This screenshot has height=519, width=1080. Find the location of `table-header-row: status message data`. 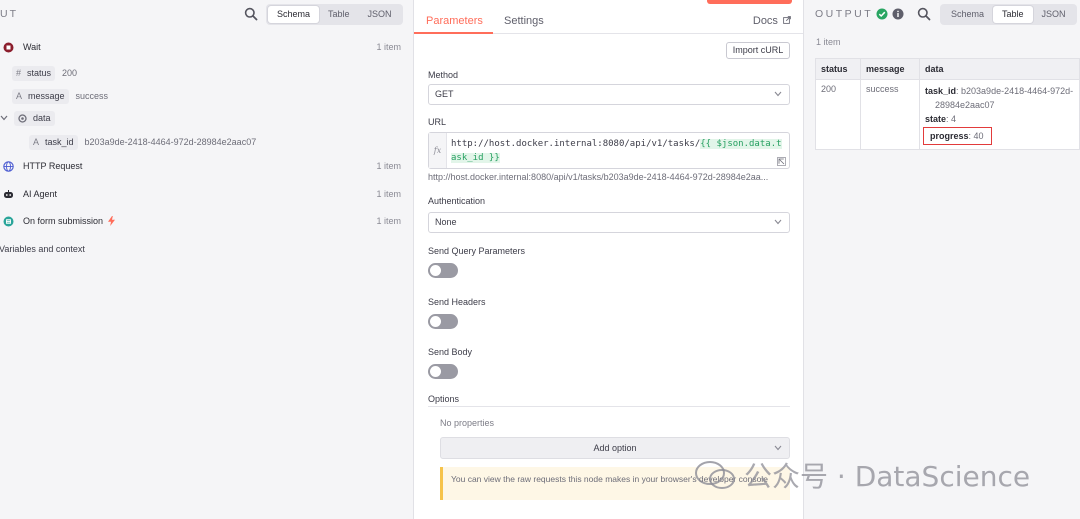

table-header-row: status message data is located at coordinates (947, 69).